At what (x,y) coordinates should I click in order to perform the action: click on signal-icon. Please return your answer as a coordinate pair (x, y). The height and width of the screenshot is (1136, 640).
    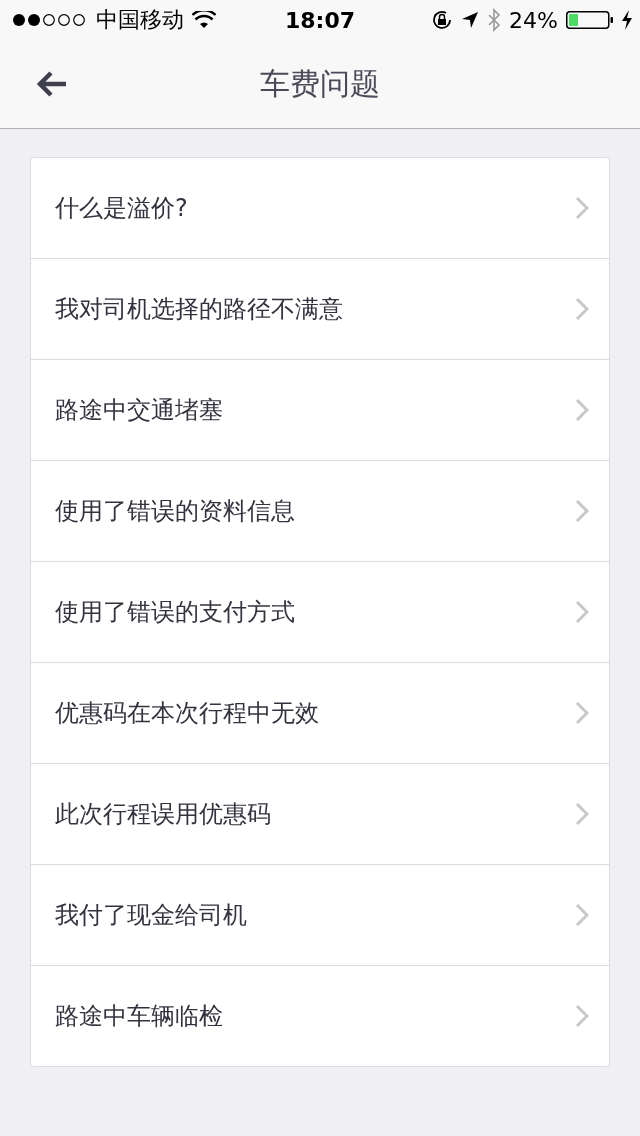
    Looking at the image, I should click on (50, 20).